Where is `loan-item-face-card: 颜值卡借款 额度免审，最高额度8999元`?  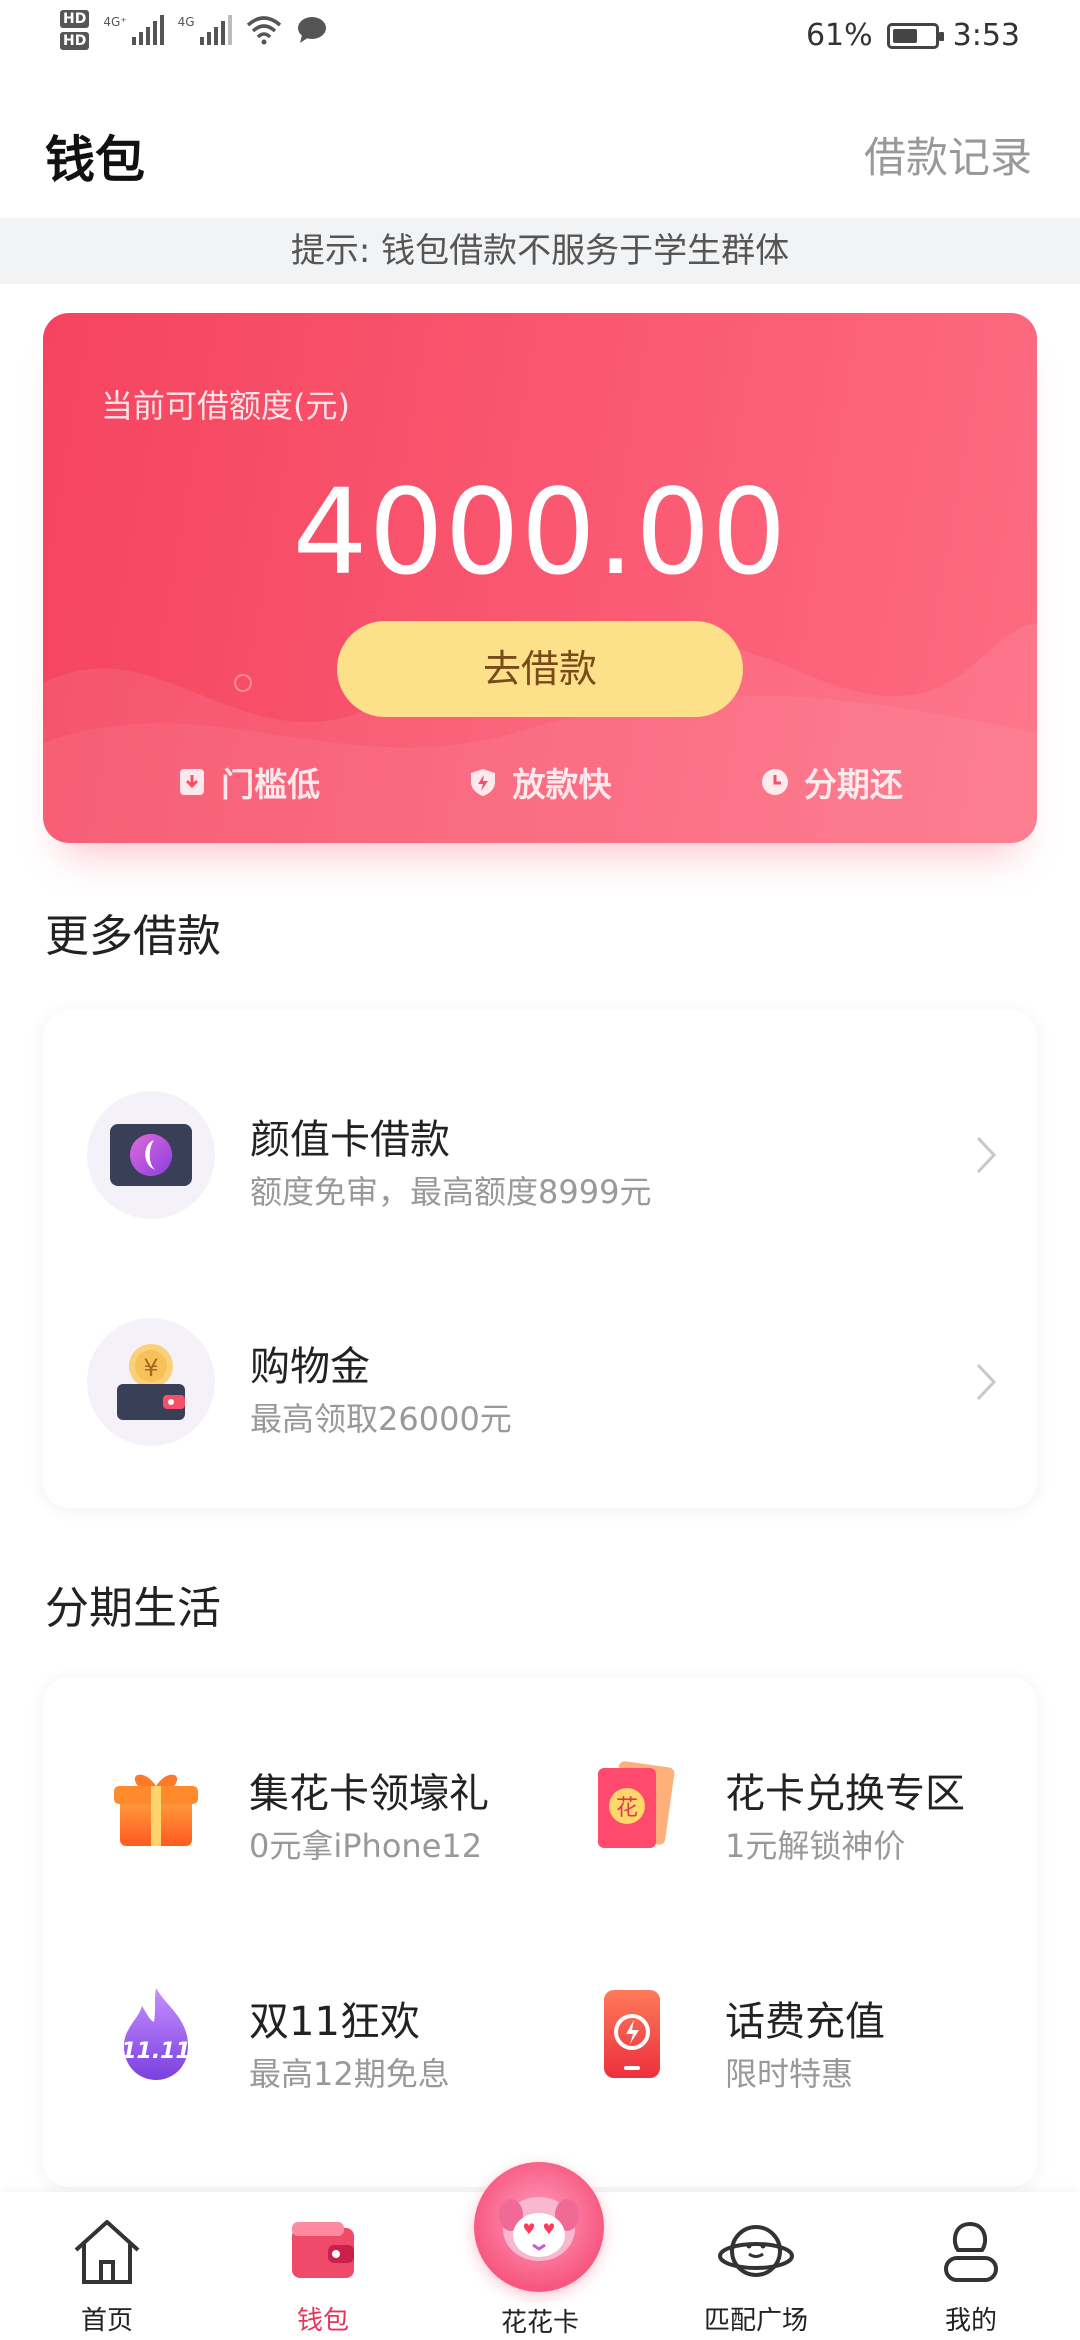
loan-item-face-card: 颜值卡借款 额度免审，最高额度8999元 is located at coordinates (540, 1155).